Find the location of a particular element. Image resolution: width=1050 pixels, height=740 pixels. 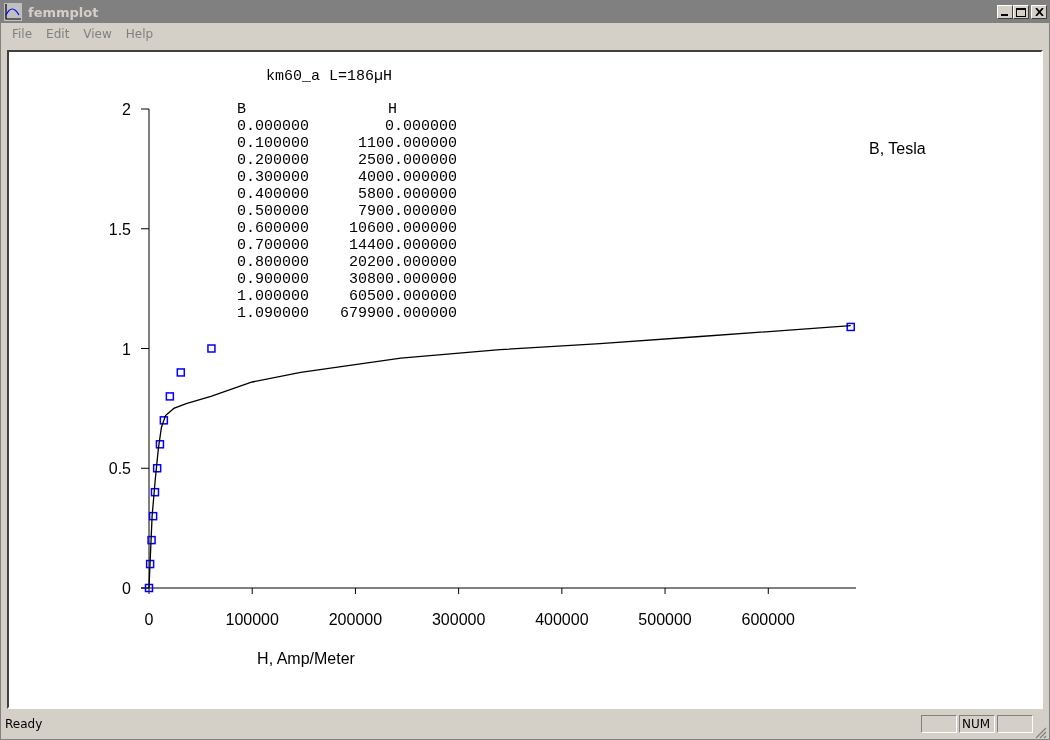

minimize-button is located at coordinates (1005, 12).